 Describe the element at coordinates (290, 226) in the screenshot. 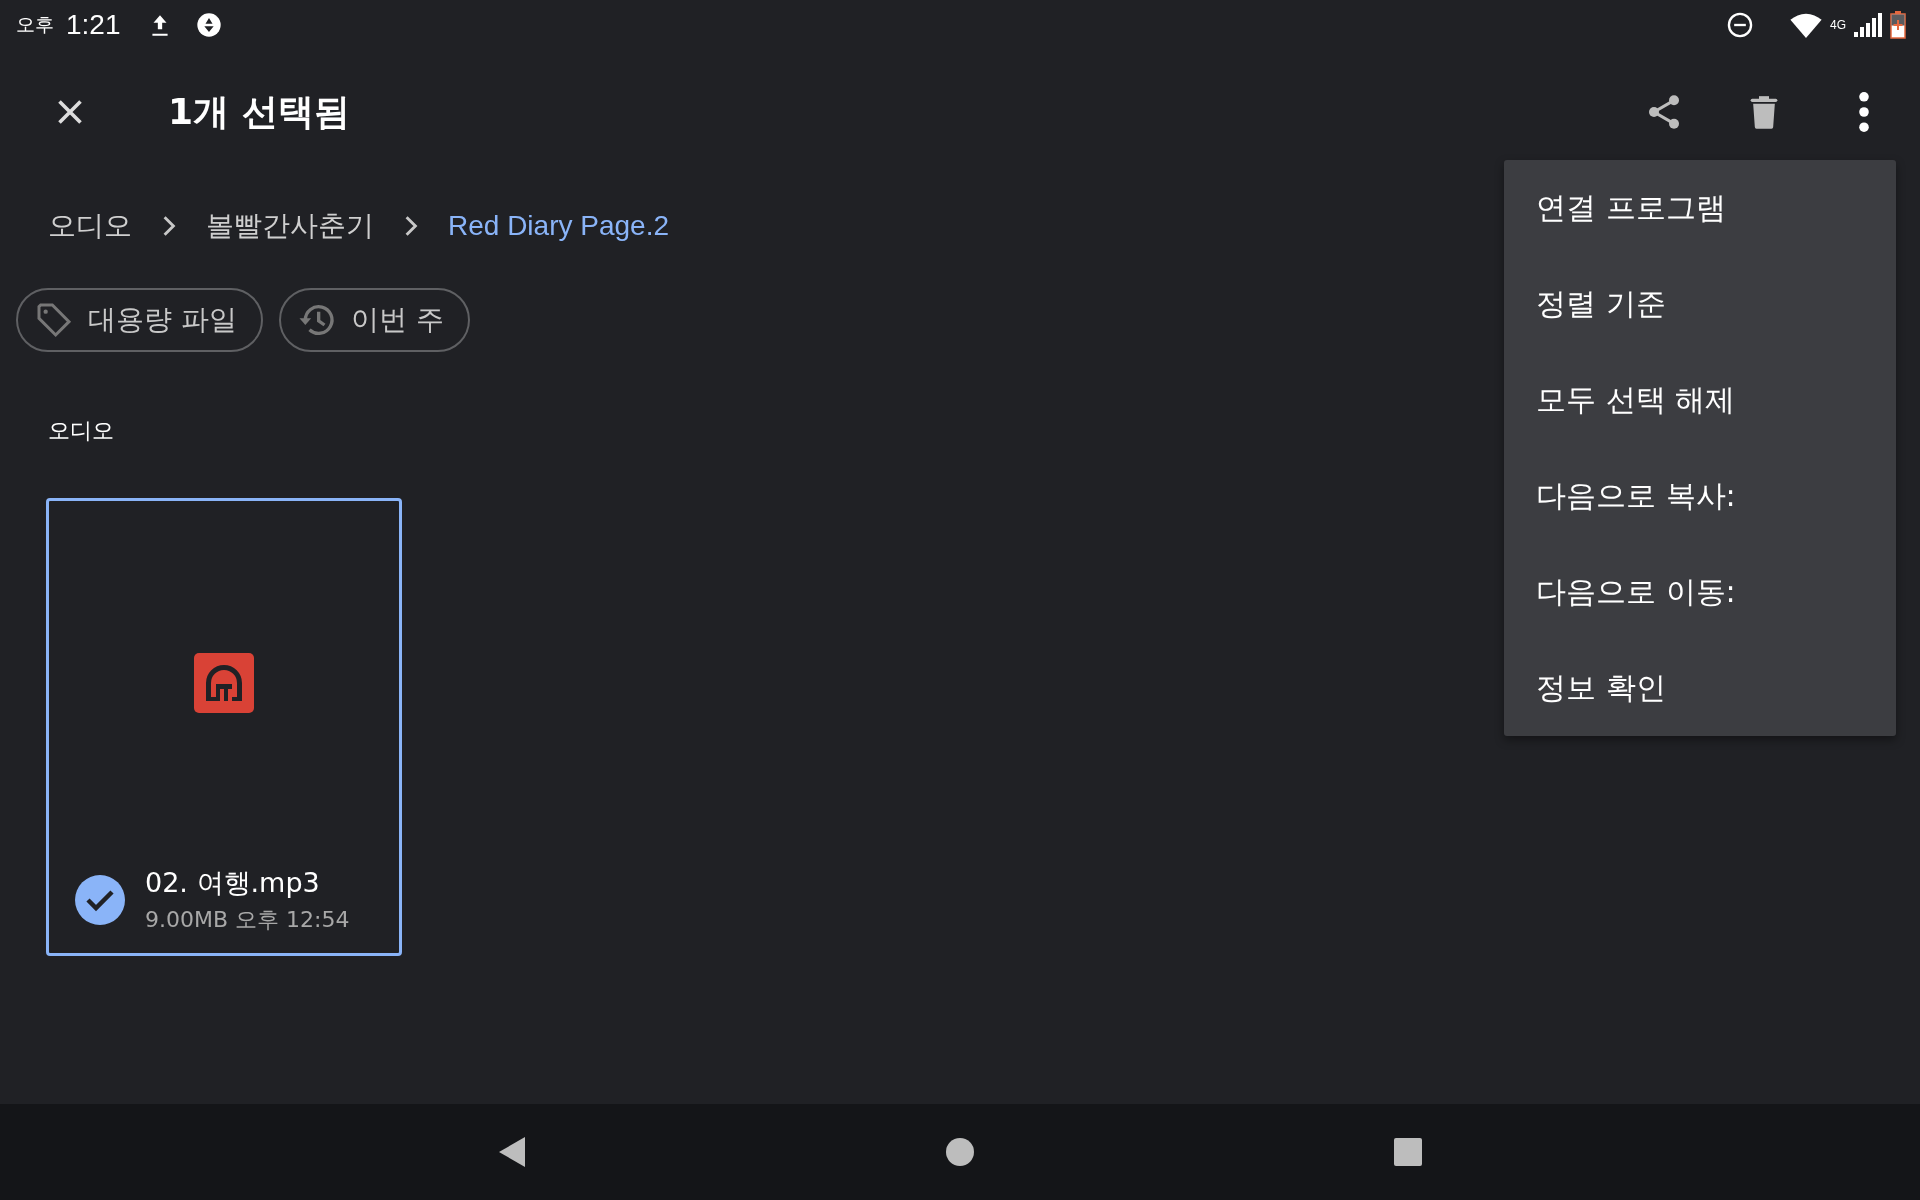

I see `breadcrumb-link: 볼빨간사춘기` at that location.